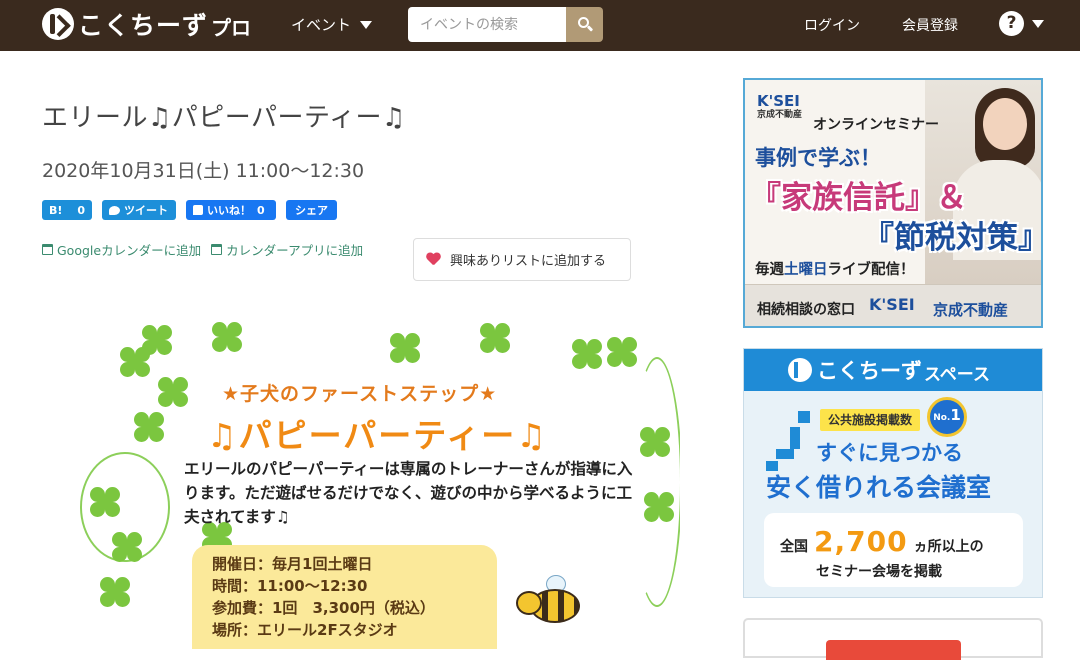 This screenshot has width=1080, height=660. Describe the element at coordinates (549, 602) in the screenshot. I see `bee-illustration` at that location.